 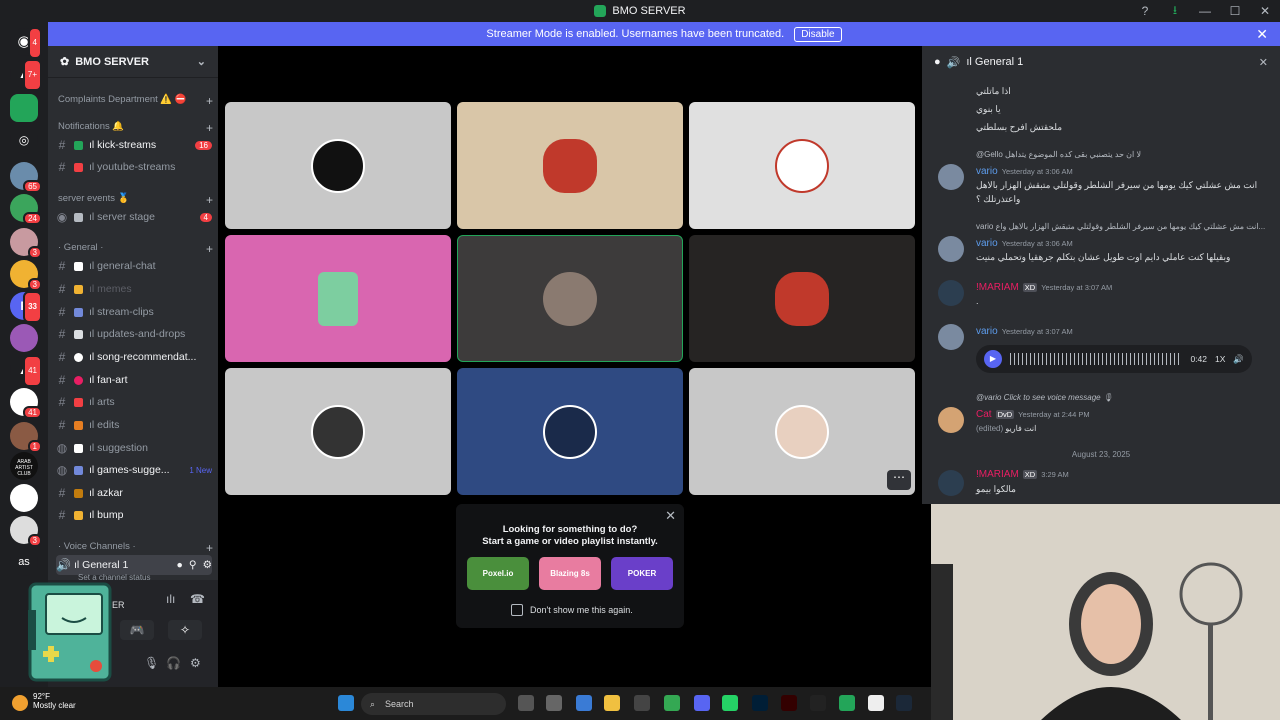 What do you see at coordinates (730, 703) in the screenshot?
I see `whatsapp-icon` at bounding box center [730, 703].